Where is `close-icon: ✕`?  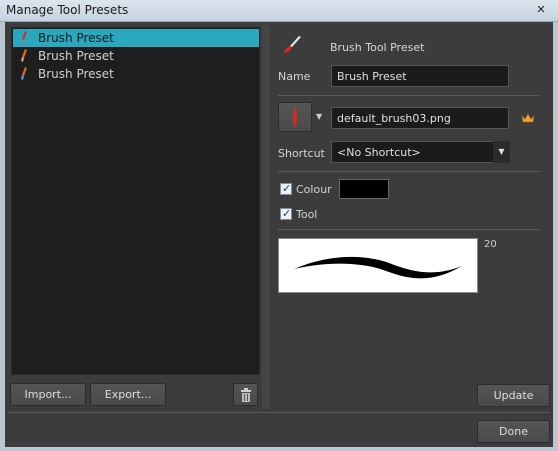 close-icon: ✕ is located at coordinates (541, 10).